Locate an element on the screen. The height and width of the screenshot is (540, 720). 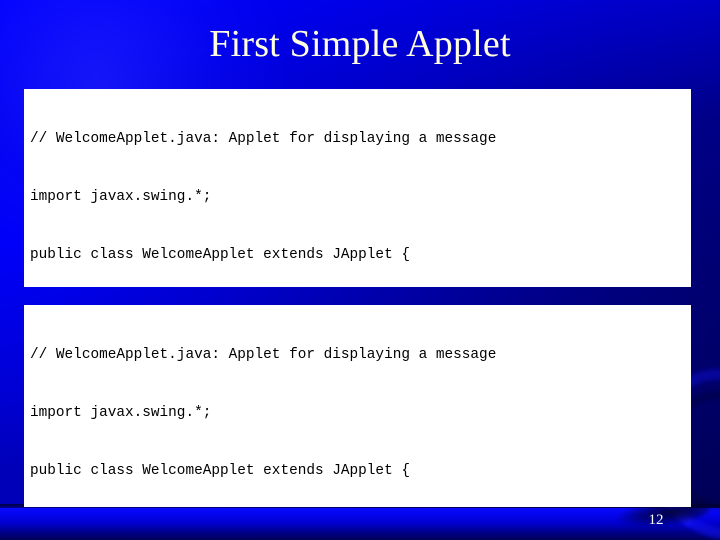
slide-title: First Simple Applet is located at coordinates (360, 44).